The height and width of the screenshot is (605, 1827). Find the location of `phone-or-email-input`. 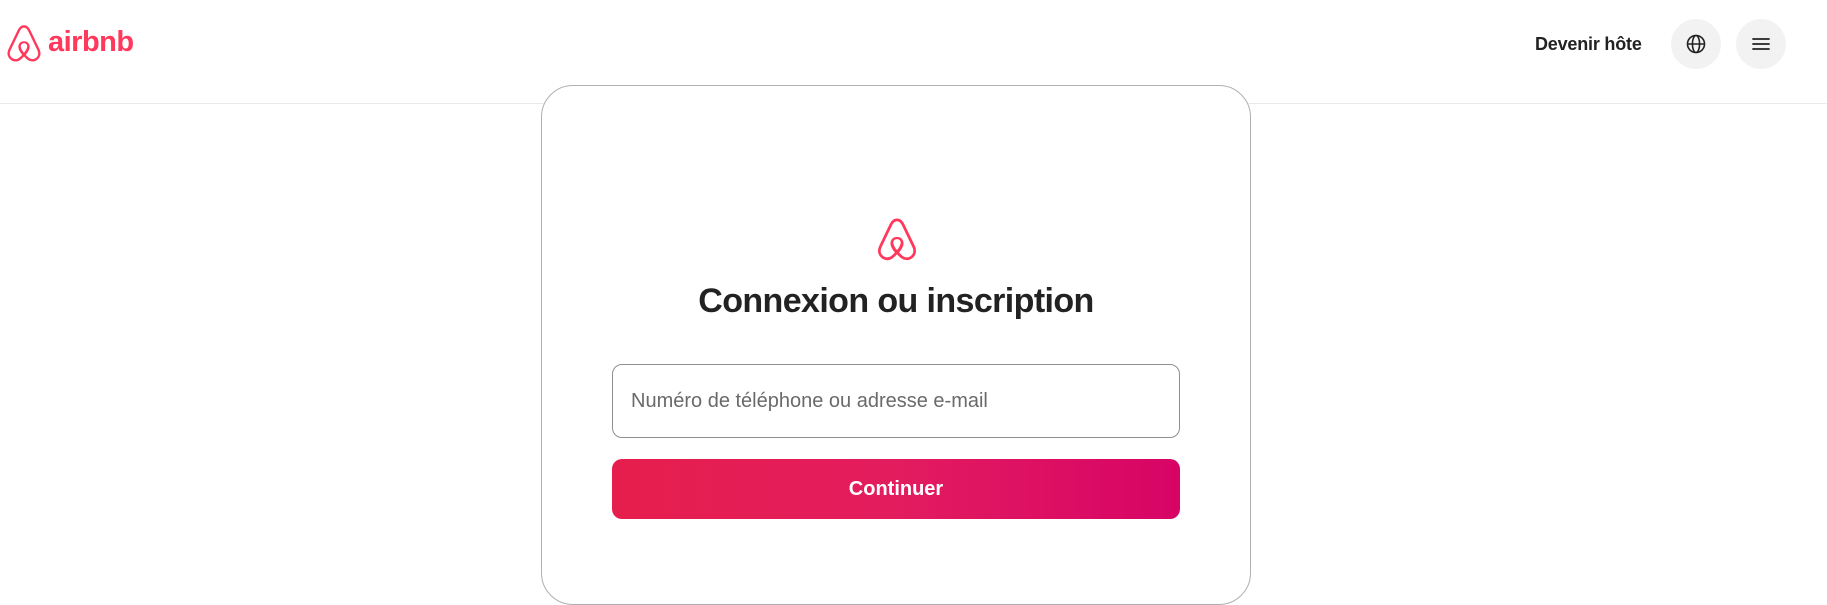

phone-or-email-input is located at coordinates (896, 401).